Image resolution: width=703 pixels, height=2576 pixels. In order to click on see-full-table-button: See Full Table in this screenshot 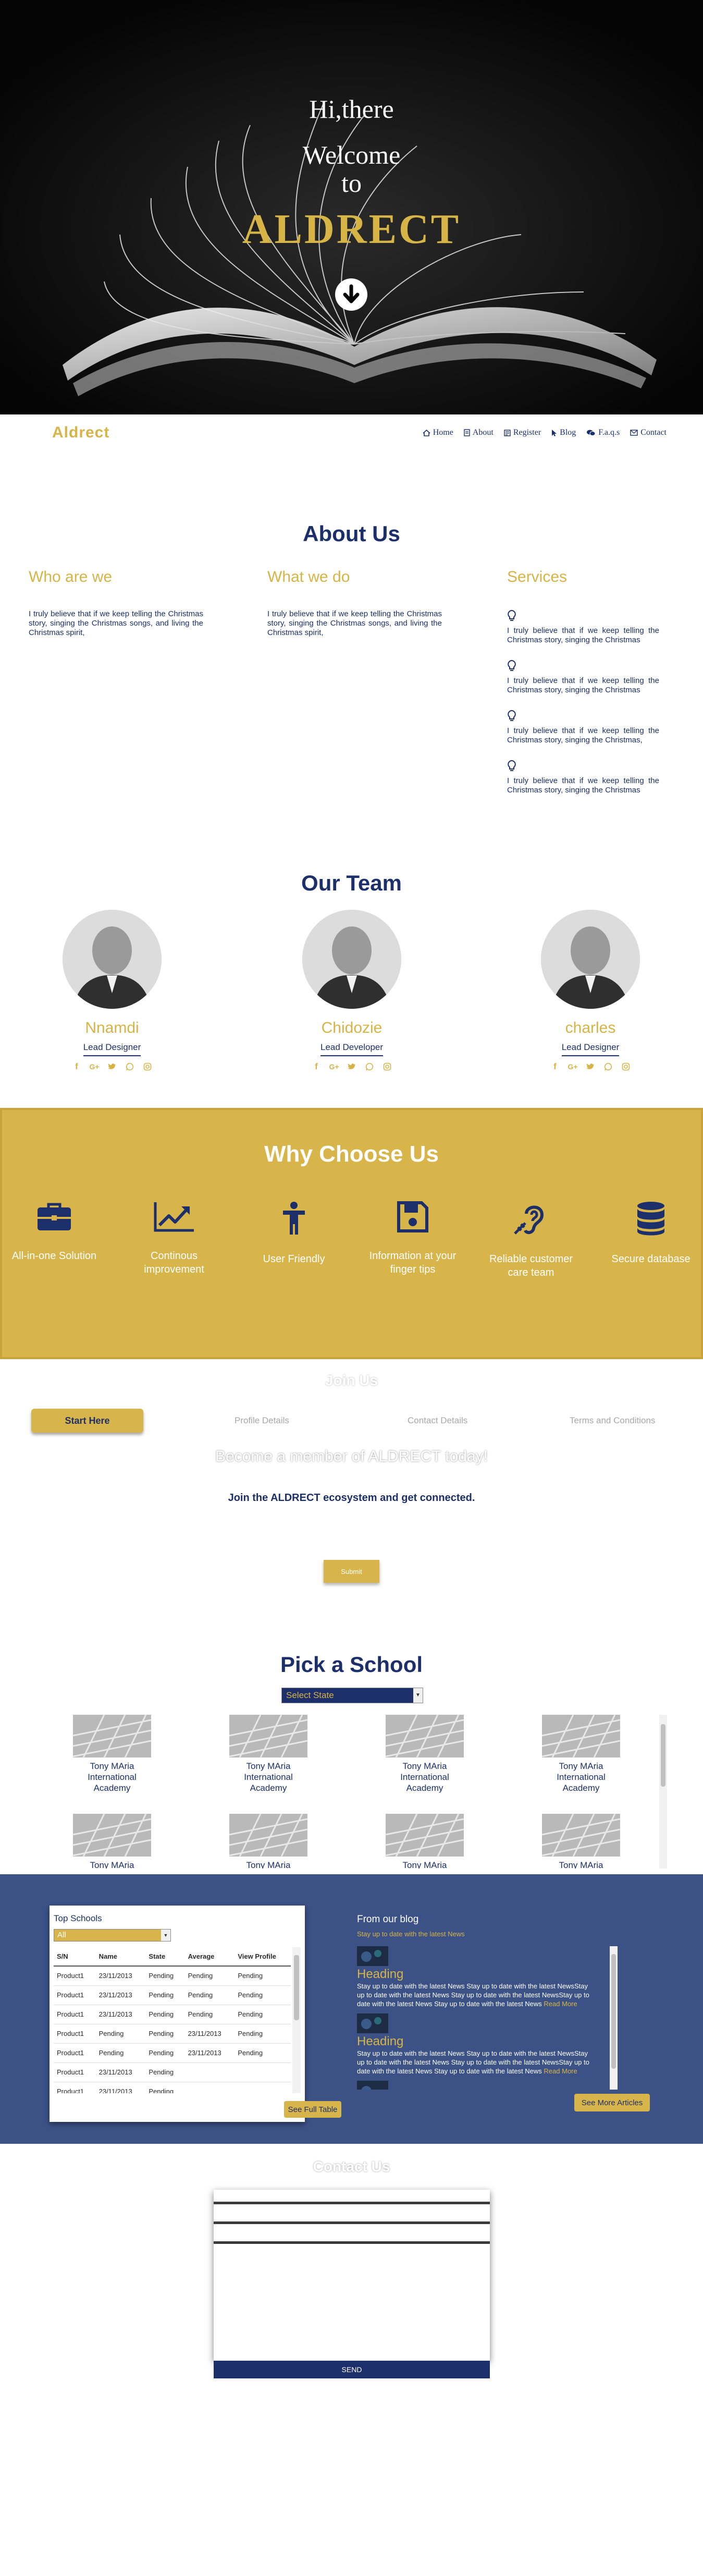, I will do `click(312, 2109)`.